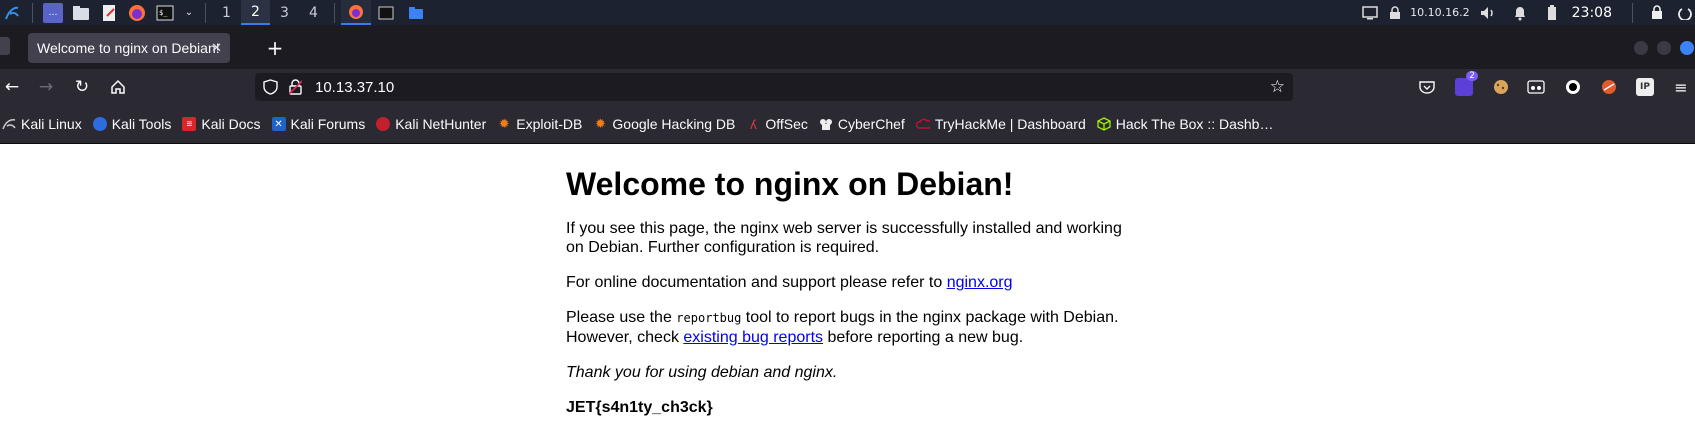  I want to click on offsec-icon: ʎ, so click(753, 124).